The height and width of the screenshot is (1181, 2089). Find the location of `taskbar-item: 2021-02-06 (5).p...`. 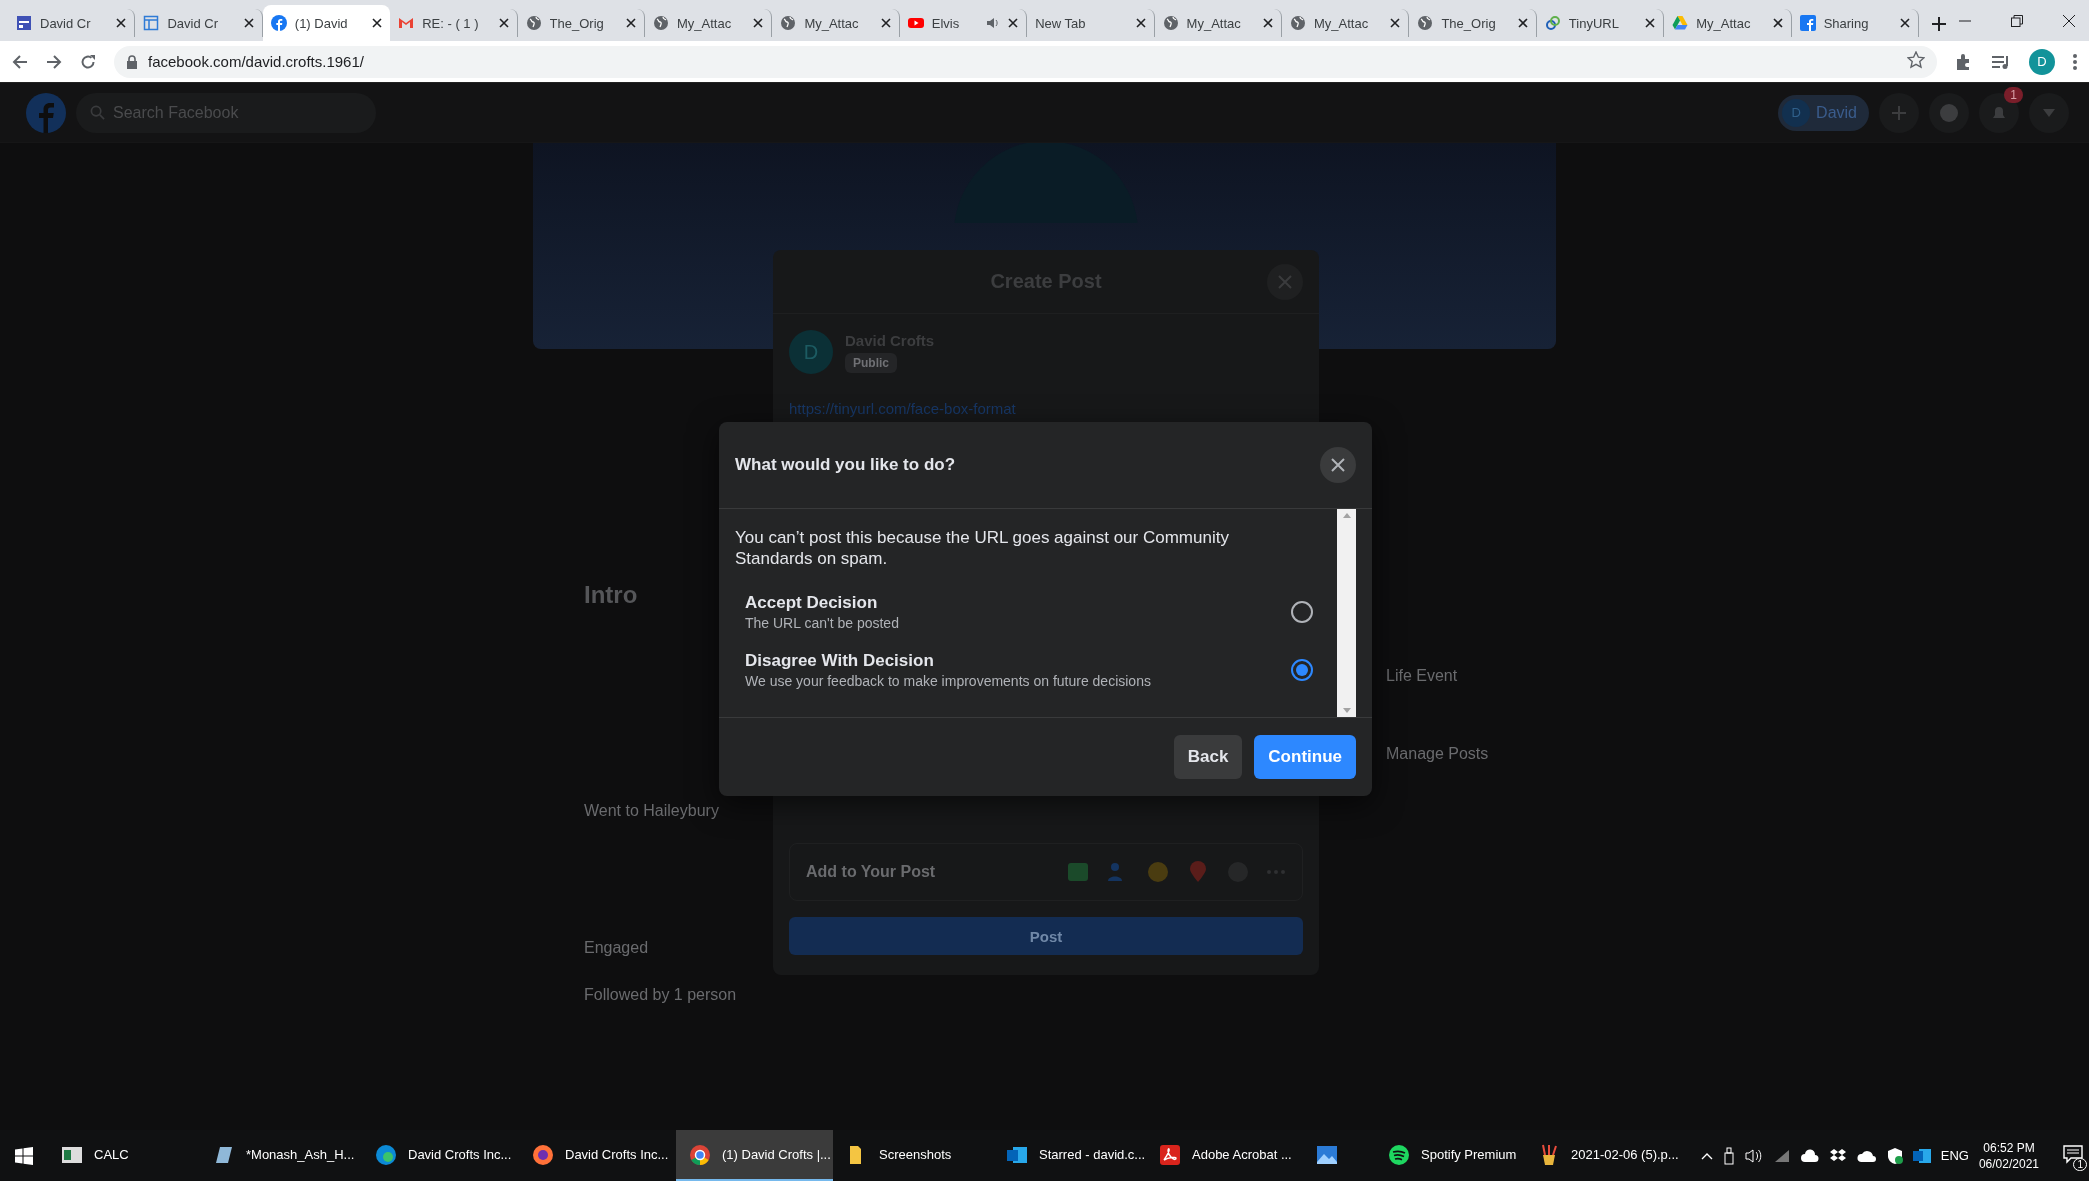

taskbar-item: 2021-02-06 (5).p... is located at coordinates (1610, 1155).